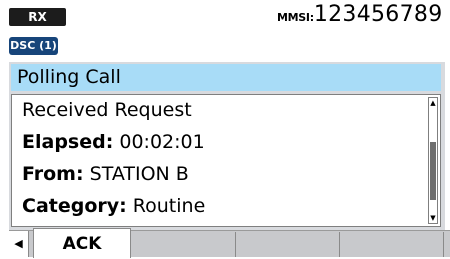 The height and width of the screenshot is (259, 450). I want to click on detail-line-from: From: STATION B, so click(105, 174).